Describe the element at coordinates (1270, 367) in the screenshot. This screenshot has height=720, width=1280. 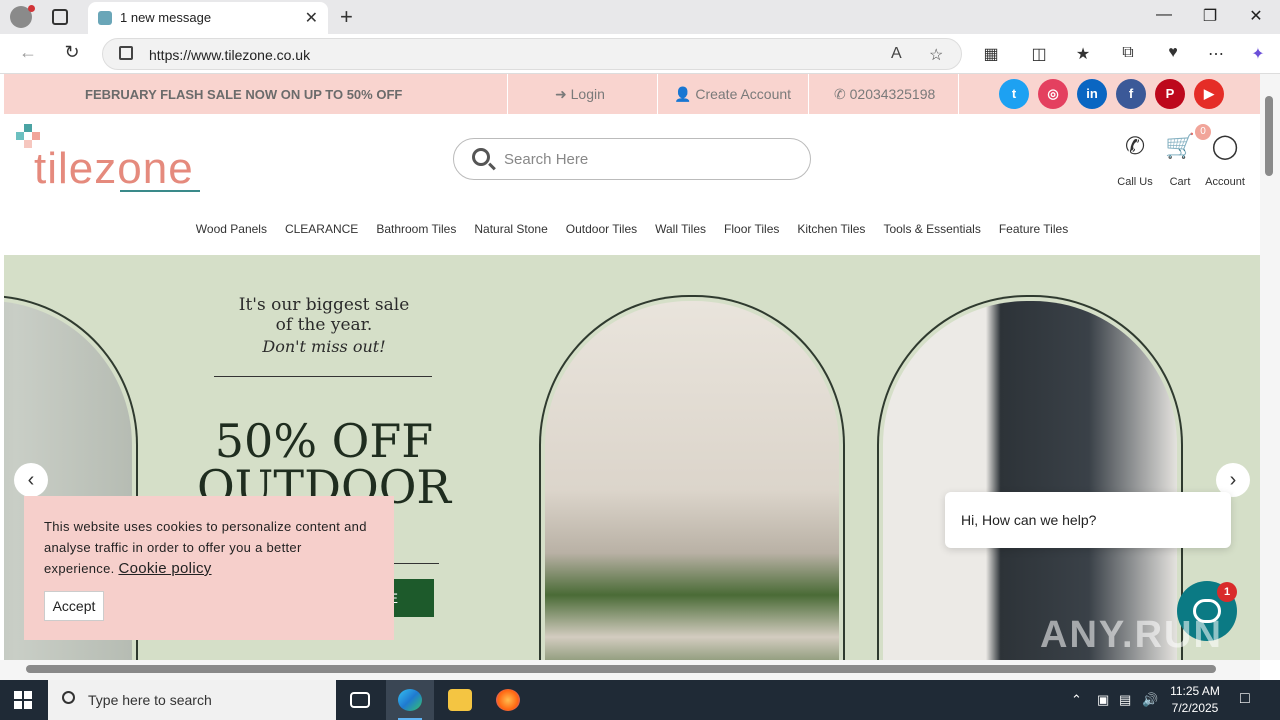
I see `vertical-scrollbar` at that location.